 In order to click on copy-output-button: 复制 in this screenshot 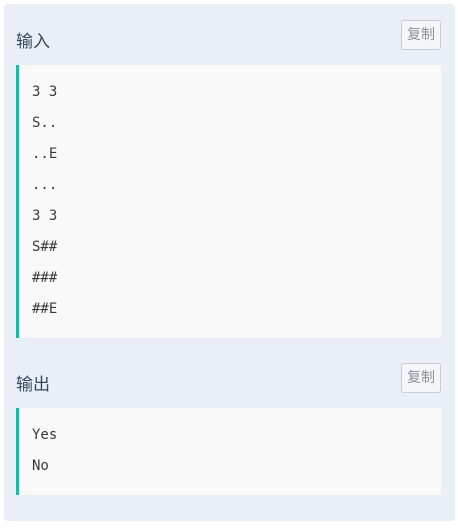, I will do `click(421, 378)`.